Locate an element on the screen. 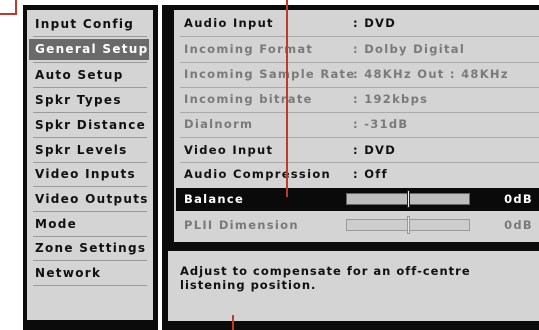  setting-row-plii-dimension: PLII Dimension 0dB is located at coordinates (357, 225).